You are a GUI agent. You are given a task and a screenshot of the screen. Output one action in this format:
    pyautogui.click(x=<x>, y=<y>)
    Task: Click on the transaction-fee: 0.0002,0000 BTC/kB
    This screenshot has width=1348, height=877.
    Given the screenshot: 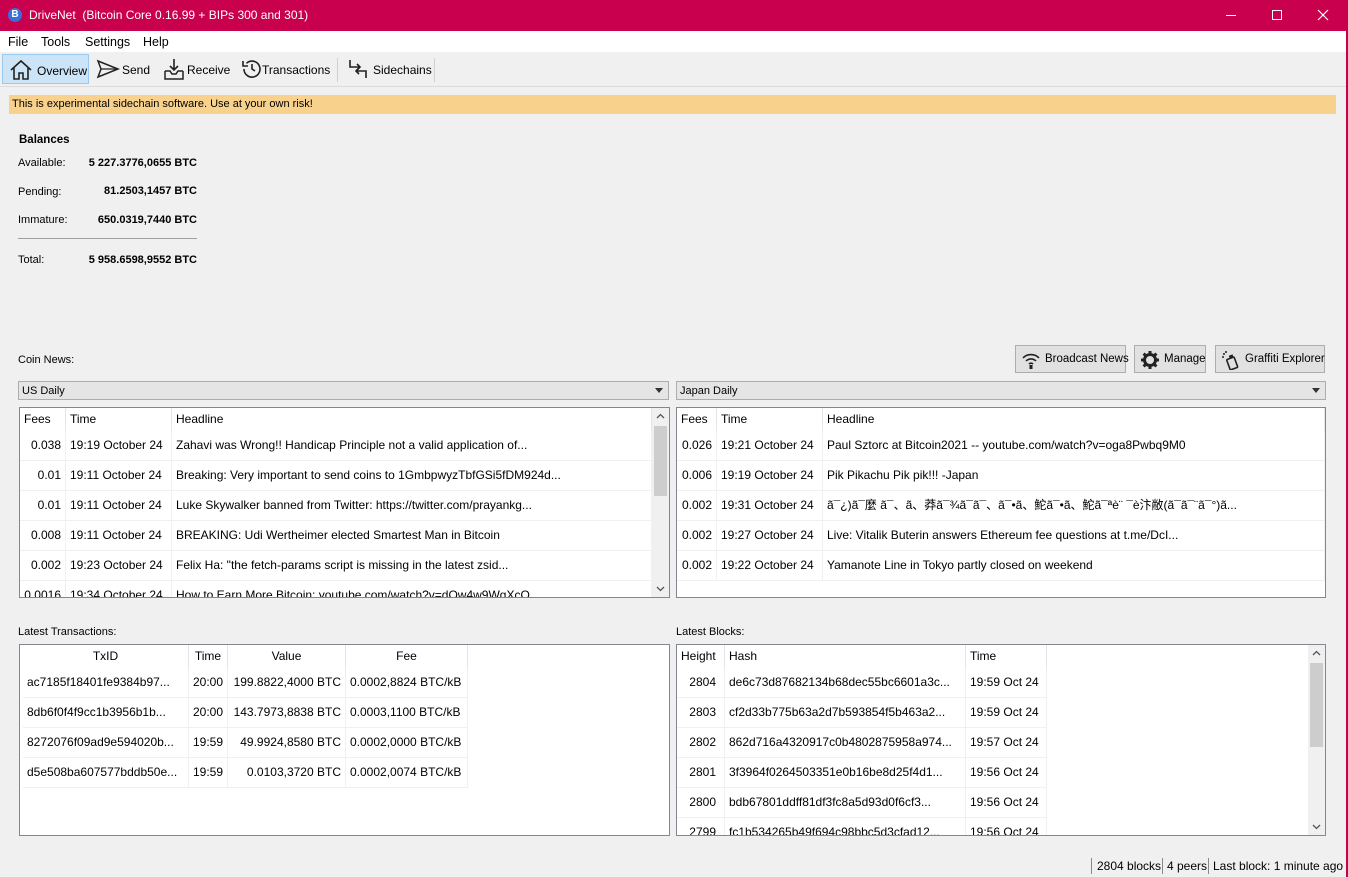 What is the action you would take?
    pyautogui.click(x=407, y=743)
    